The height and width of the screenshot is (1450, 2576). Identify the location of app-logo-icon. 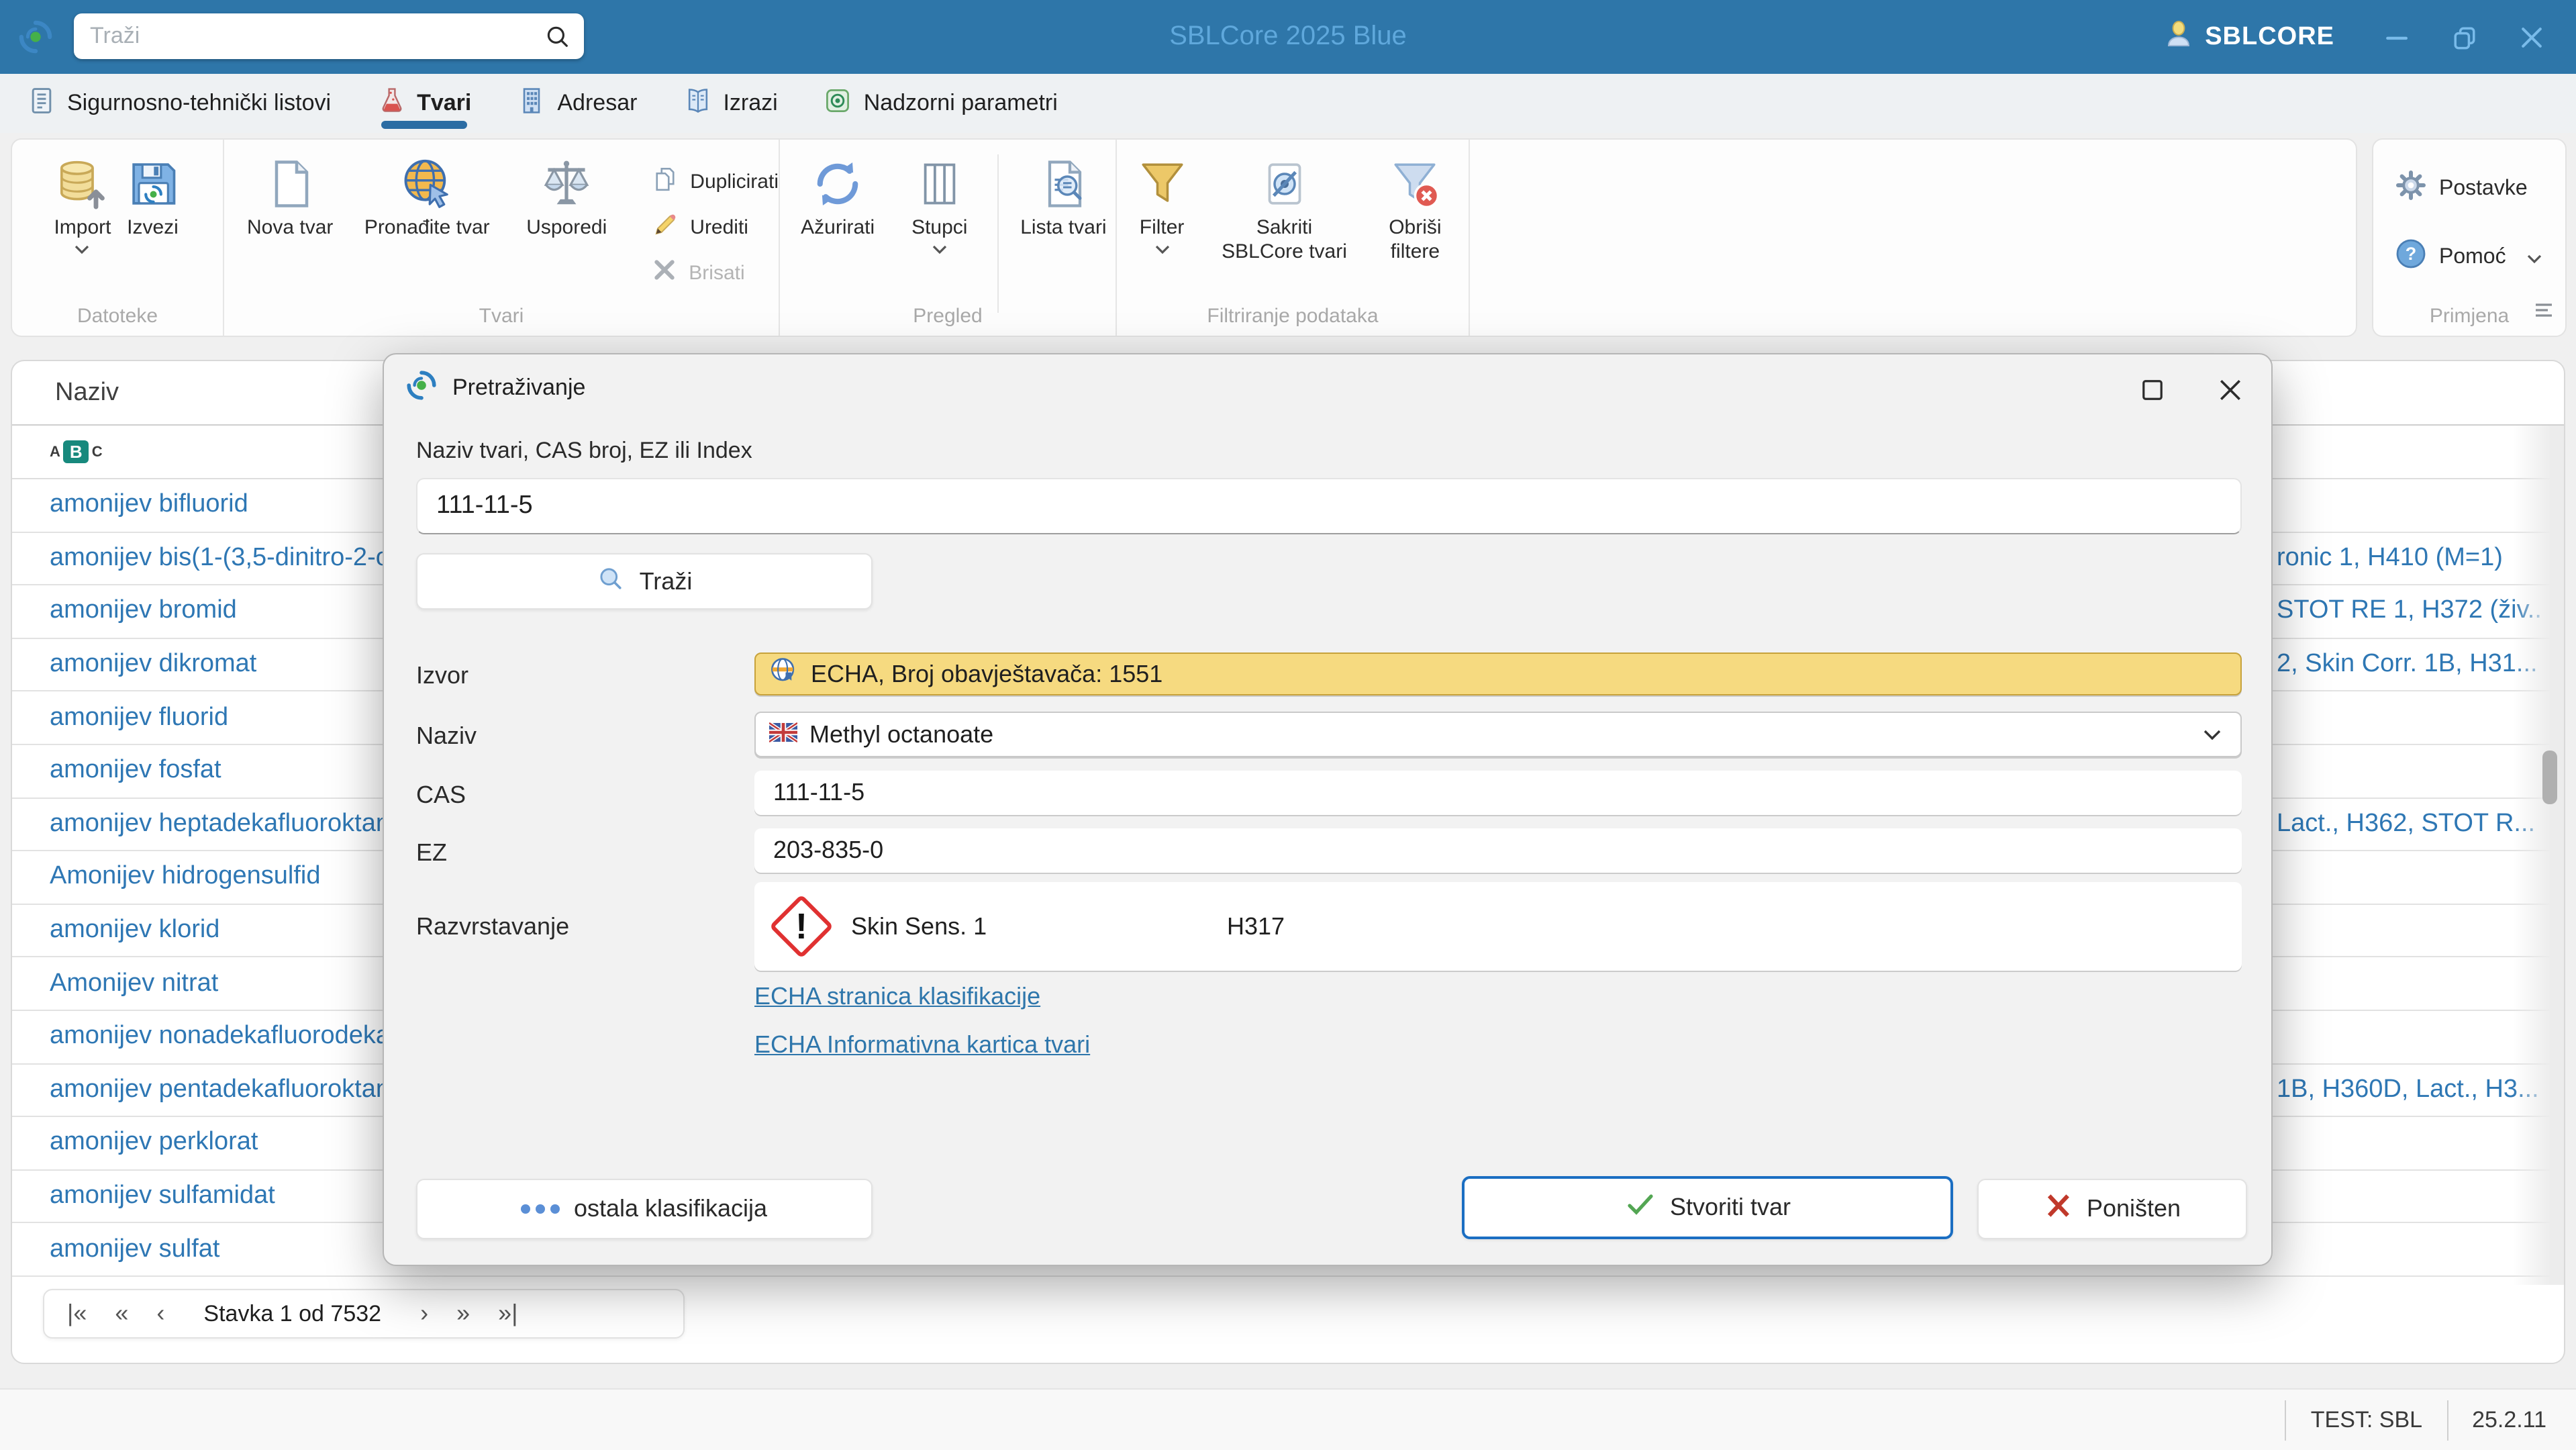
(35, 40).